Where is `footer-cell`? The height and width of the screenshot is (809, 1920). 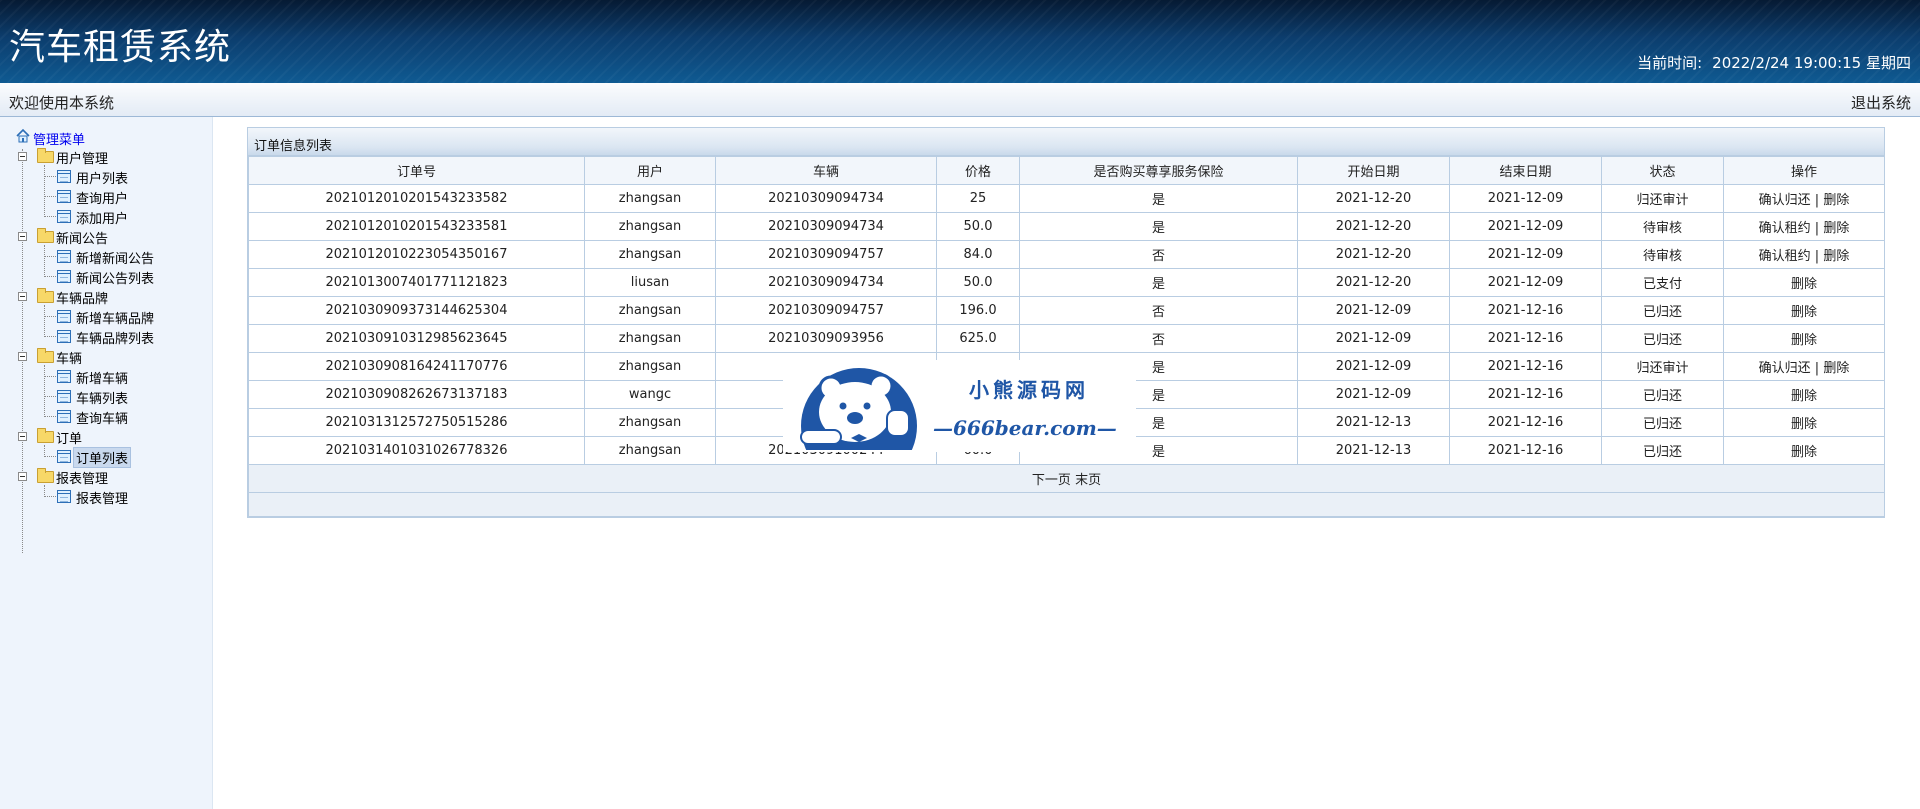
footer-cell is located at coordinates (1066, 504).